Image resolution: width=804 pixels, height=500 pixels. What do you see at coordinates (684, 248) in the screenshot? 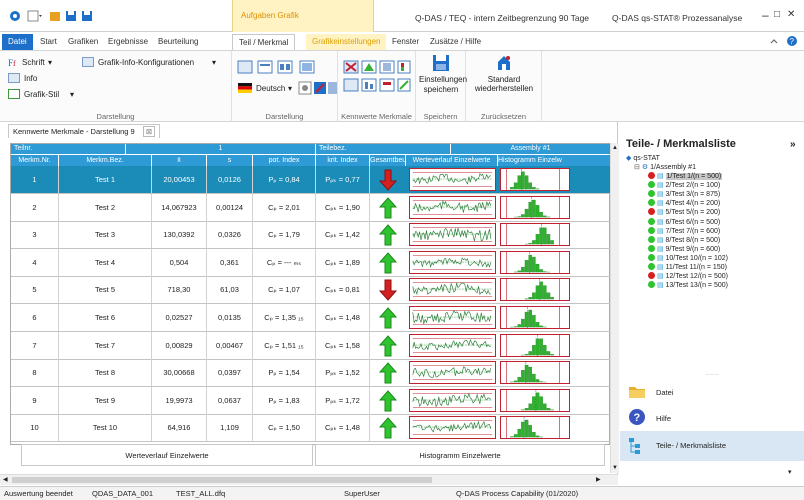
I see `tree-item: ▤ 9/Test 9/(n = 600)` at bounding box center [684, 248].